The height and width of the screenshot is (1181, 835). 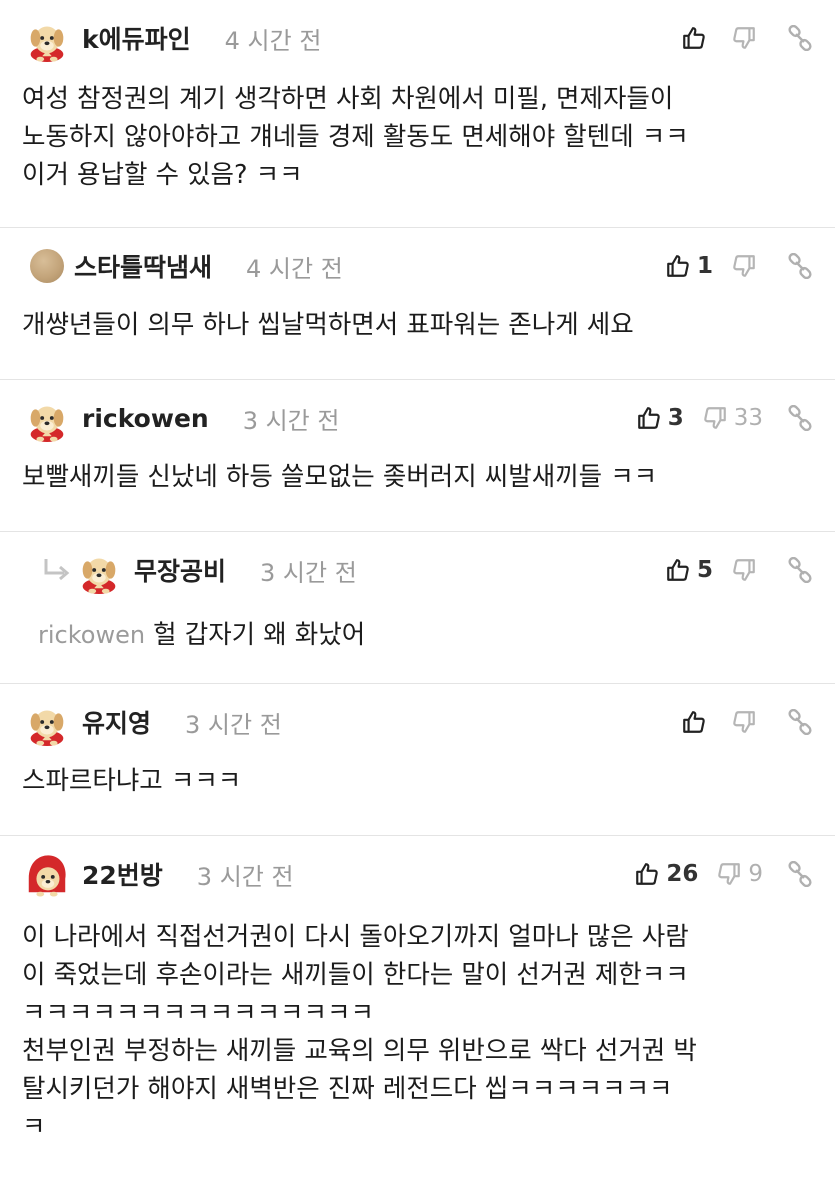 What do you see at coordinates (732, 418) in the screenshot?
I see `dislike-button: 33` at bounding box center [732, 418].